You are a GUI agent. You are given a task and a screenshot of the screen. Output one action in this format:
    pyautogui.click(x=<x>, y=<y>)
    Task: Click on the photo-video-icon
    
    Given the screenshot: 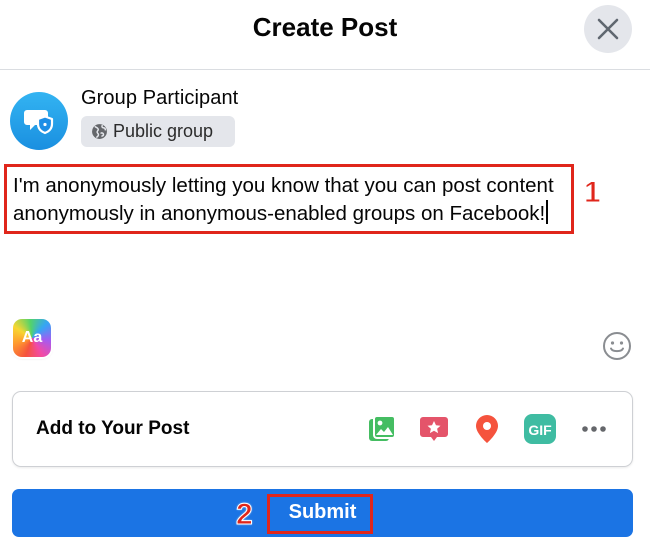 What is the action you would take?
    pyautogui.click(x=382, y=428)
    